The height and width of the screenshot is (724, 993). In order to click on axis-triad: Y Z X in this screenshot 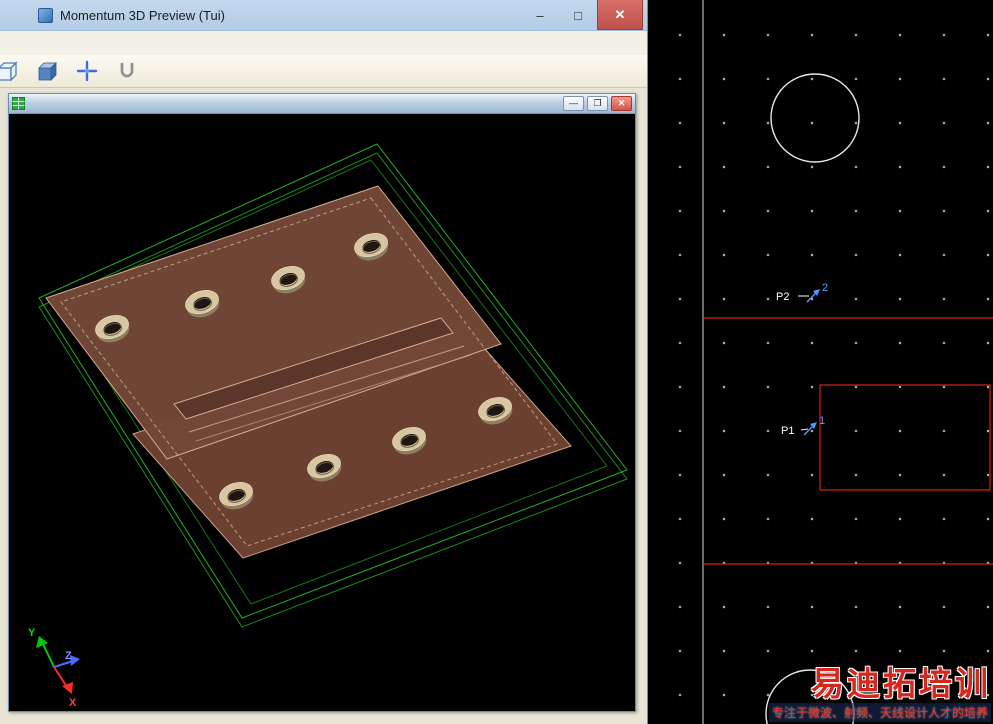, I will do `click(54, 668)`.